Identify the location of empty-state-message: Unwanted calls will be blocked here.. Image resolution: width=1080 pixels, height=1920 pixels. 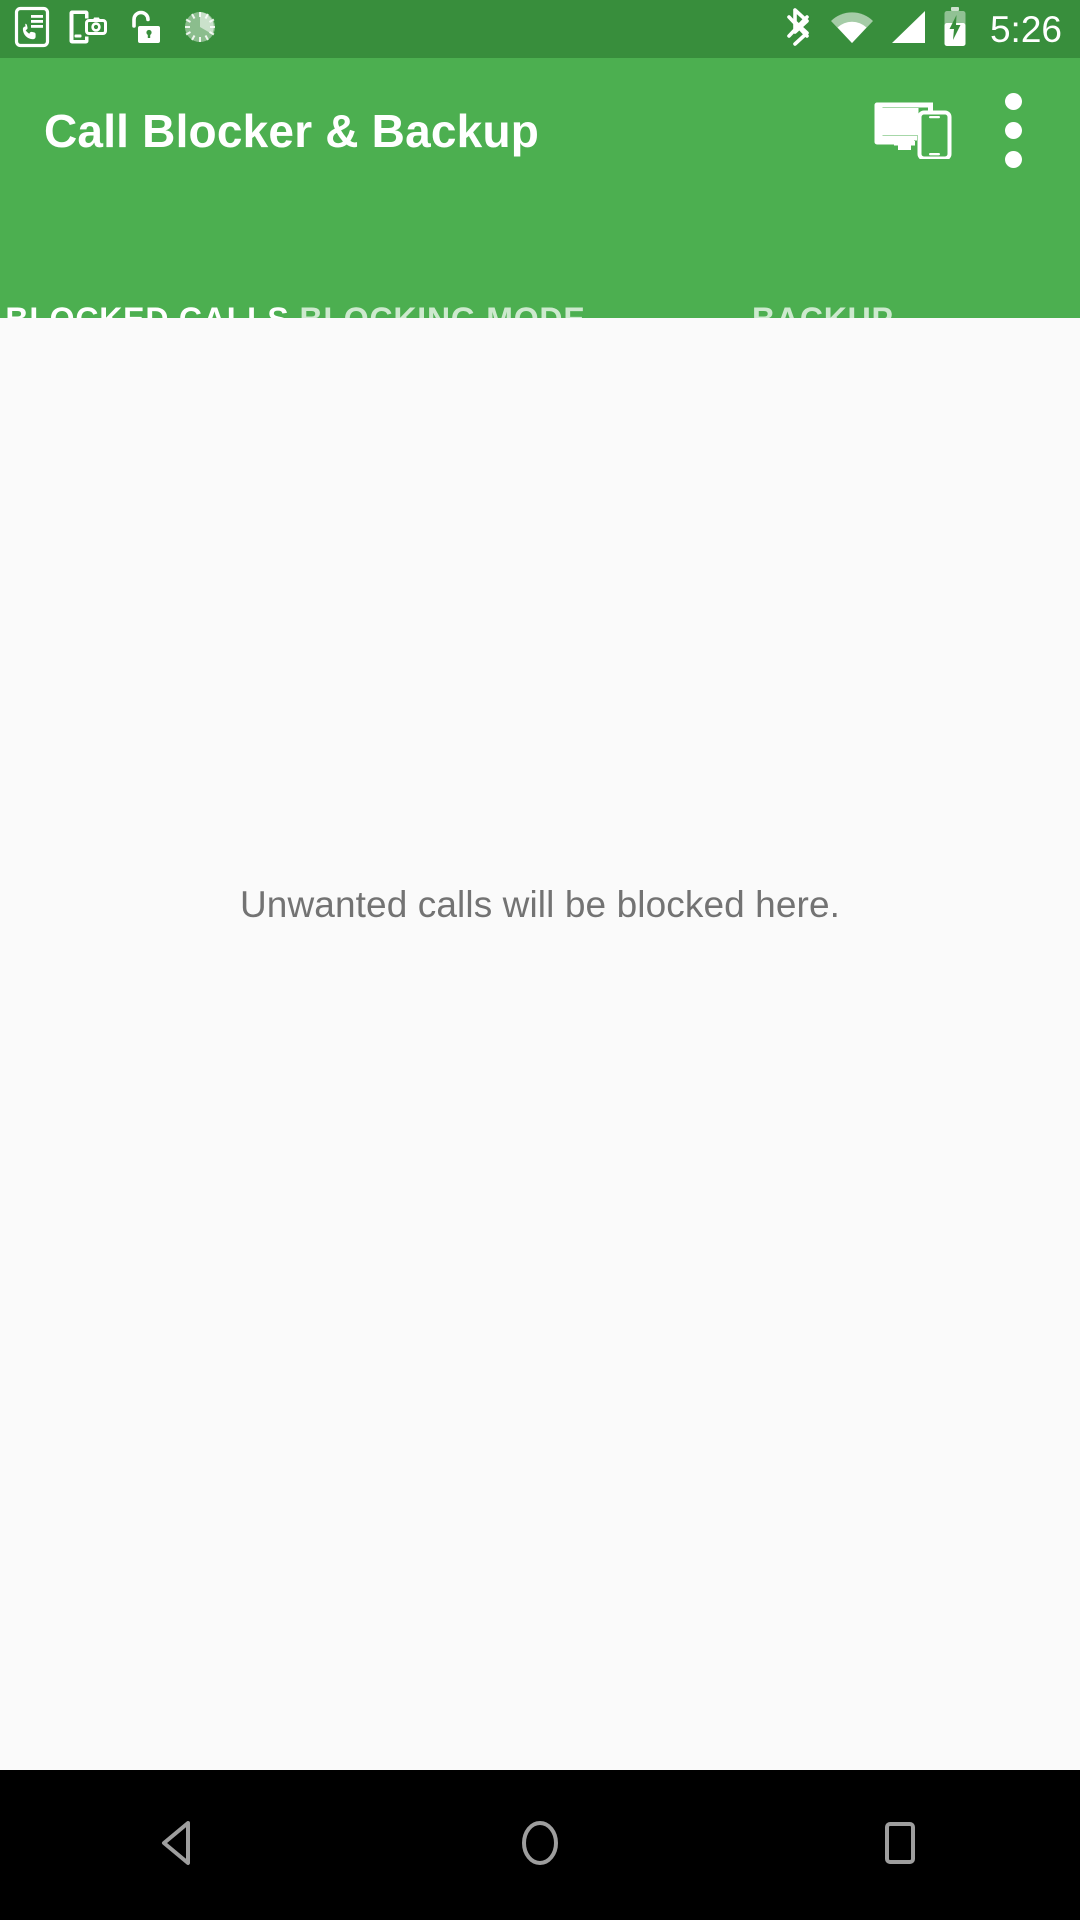
(540, 904).